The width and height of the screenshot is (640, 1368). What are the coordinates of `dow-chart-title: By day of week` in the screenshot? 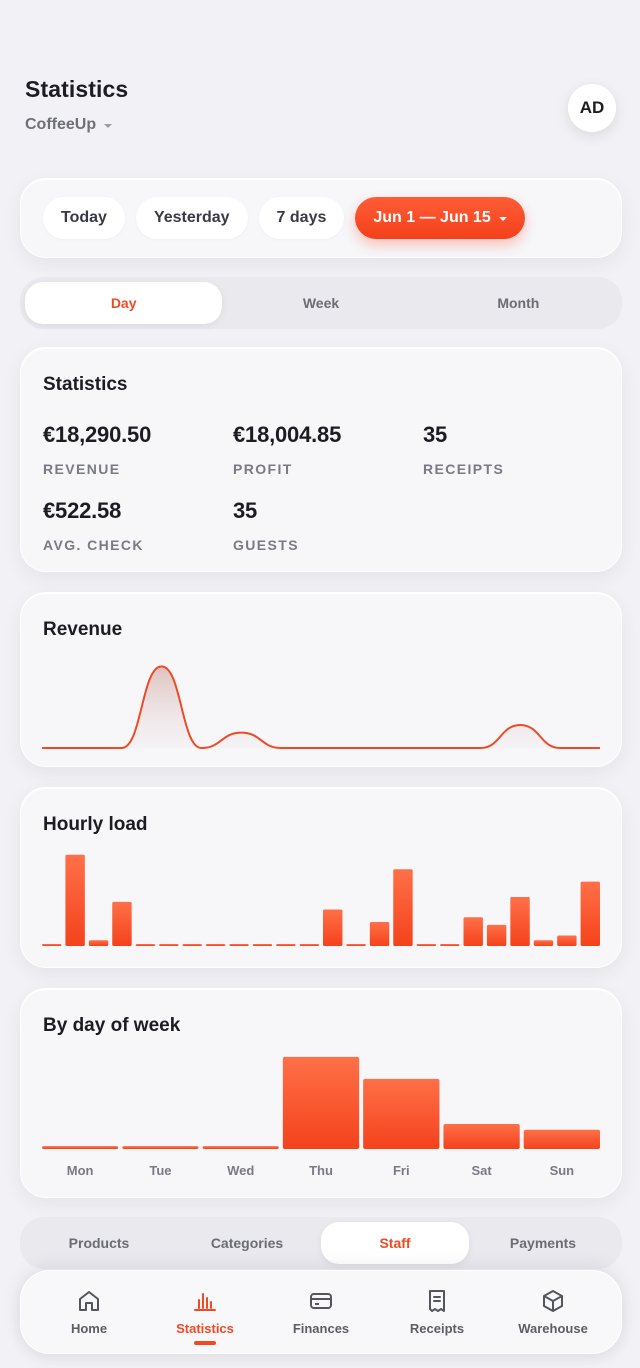 It's located at (112, 1025).